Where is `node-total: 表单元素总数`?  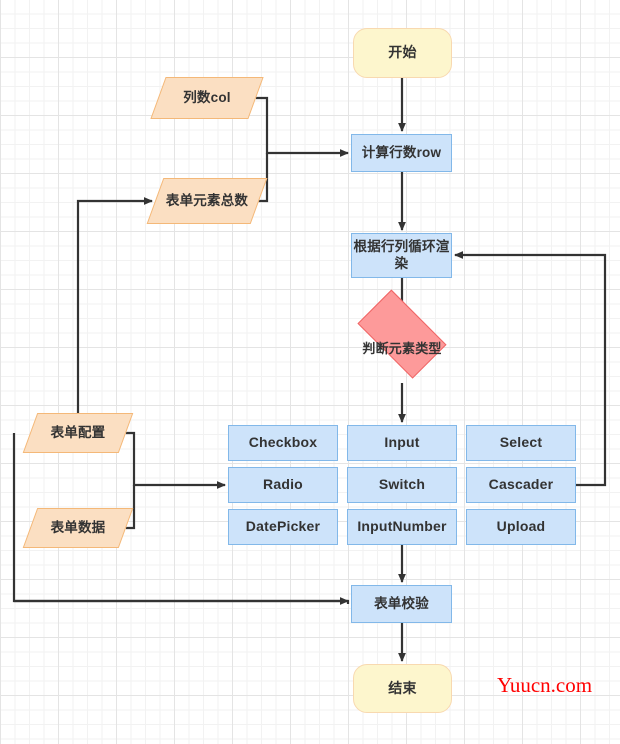
node-total: 表单元素总数 is located at coordinates (207, 201).